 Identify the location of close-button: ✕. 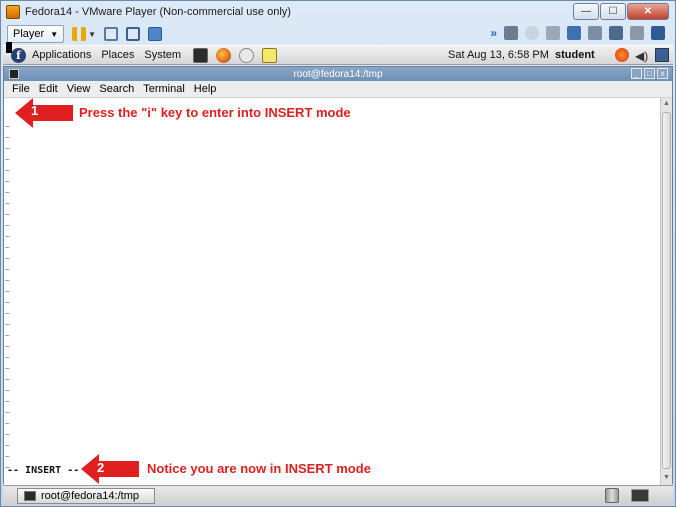
(648, 11).